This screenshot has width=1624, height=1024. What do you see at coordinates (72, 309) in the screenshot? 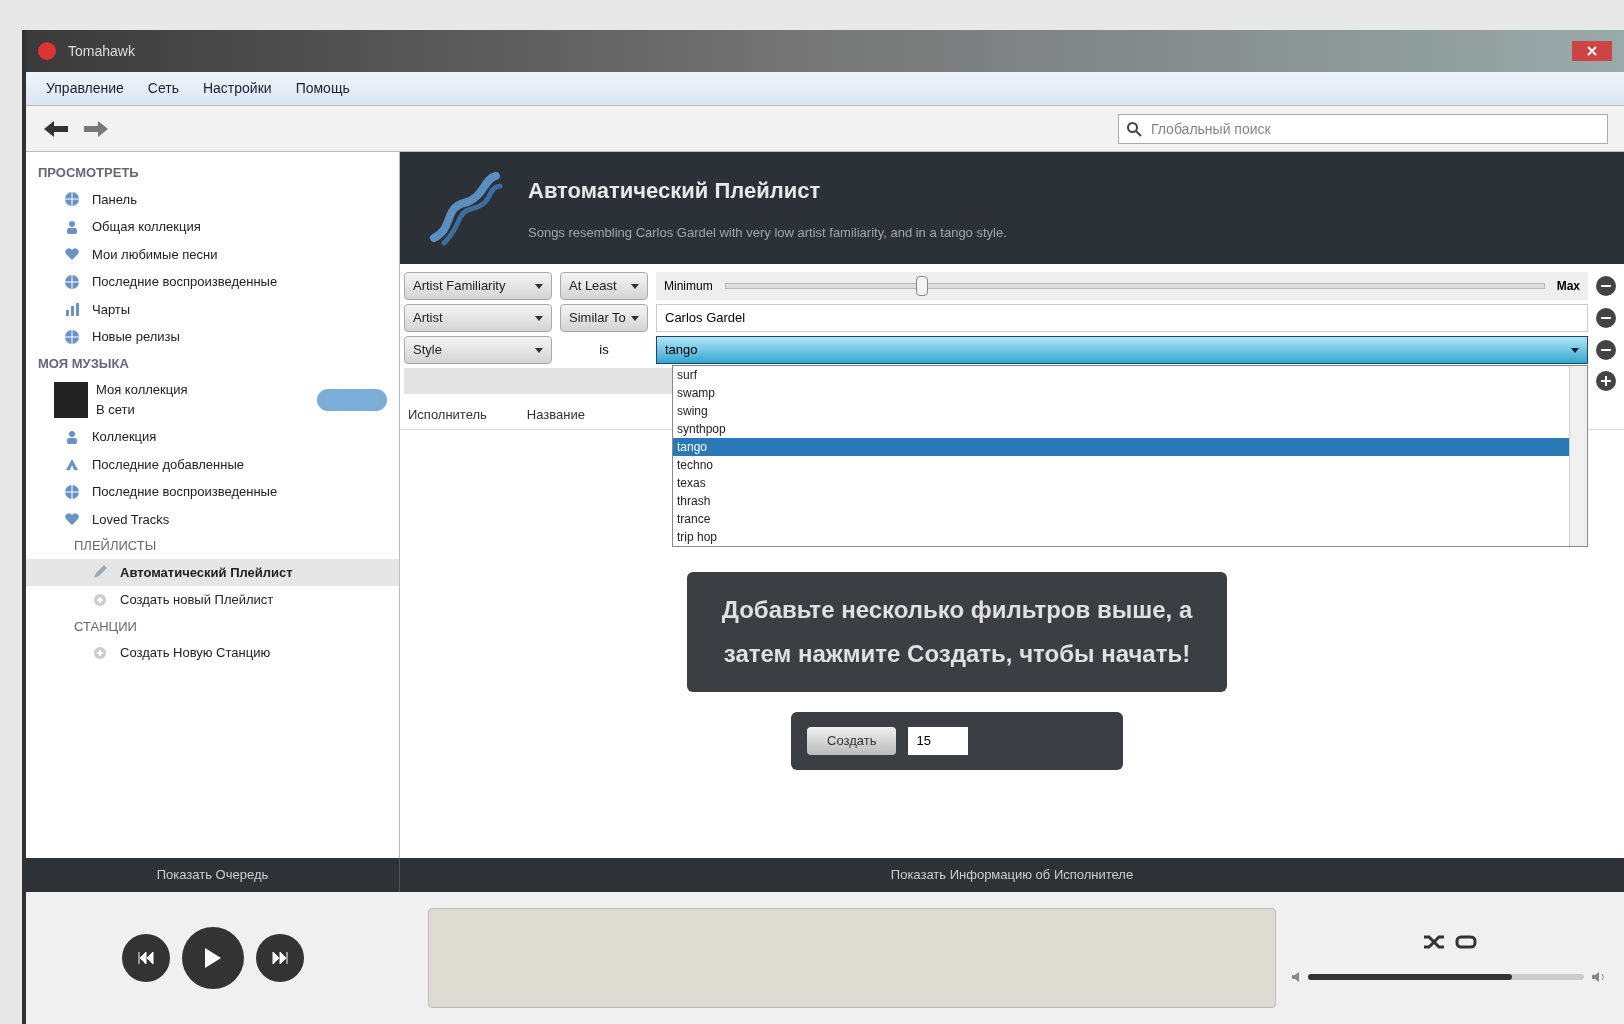
I see `chart-icon` at bounding box center [72, 309].